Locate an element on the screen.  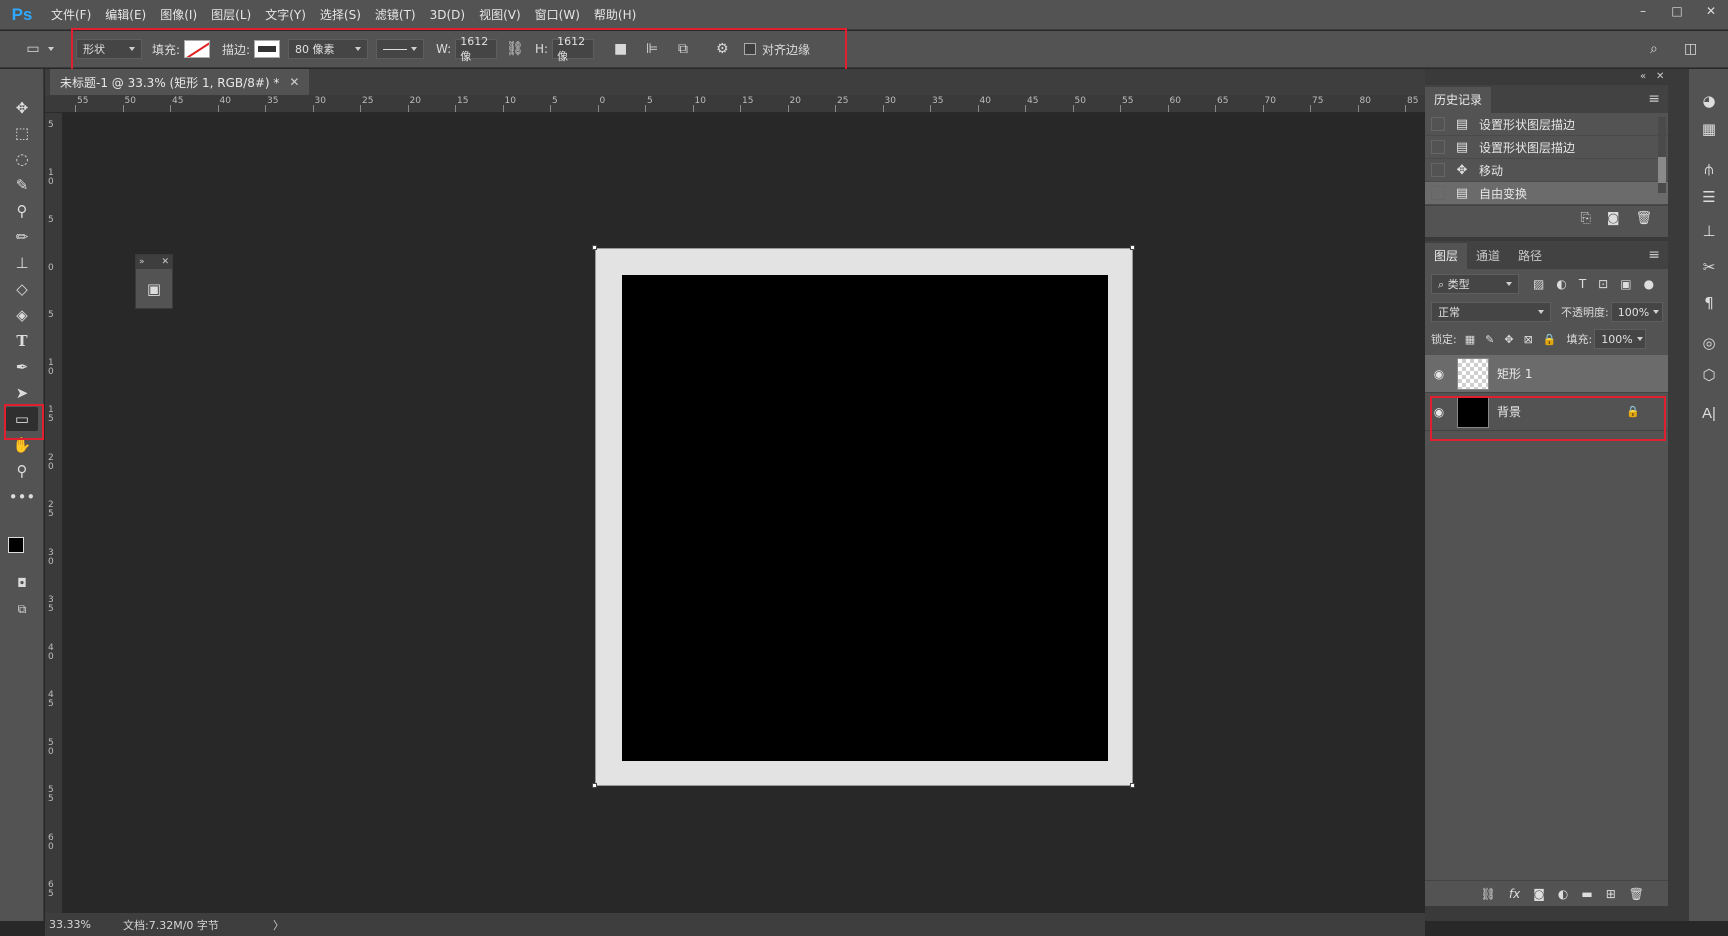
document-tab: 未标题-1 @ 33.3% (矩形 1, RGB/8#) * ✕ is located at coordinates (180, 82).